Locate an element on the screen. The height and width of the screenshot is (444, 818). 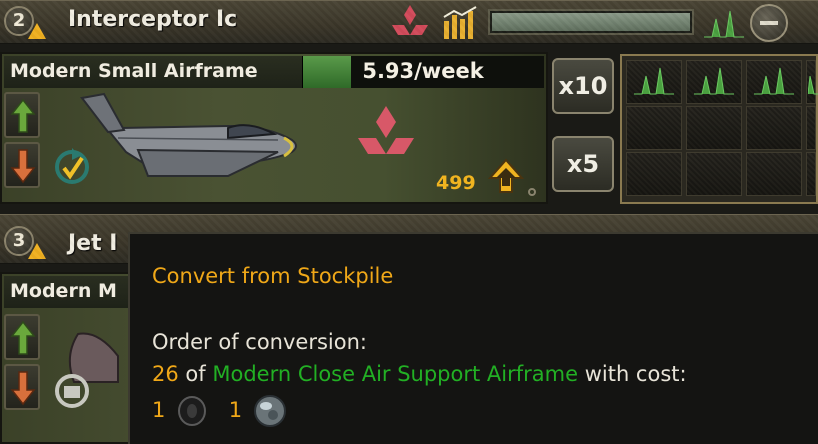
production-line-header-1: 2 Interceptor Ic is located at coordinates (409, 22).